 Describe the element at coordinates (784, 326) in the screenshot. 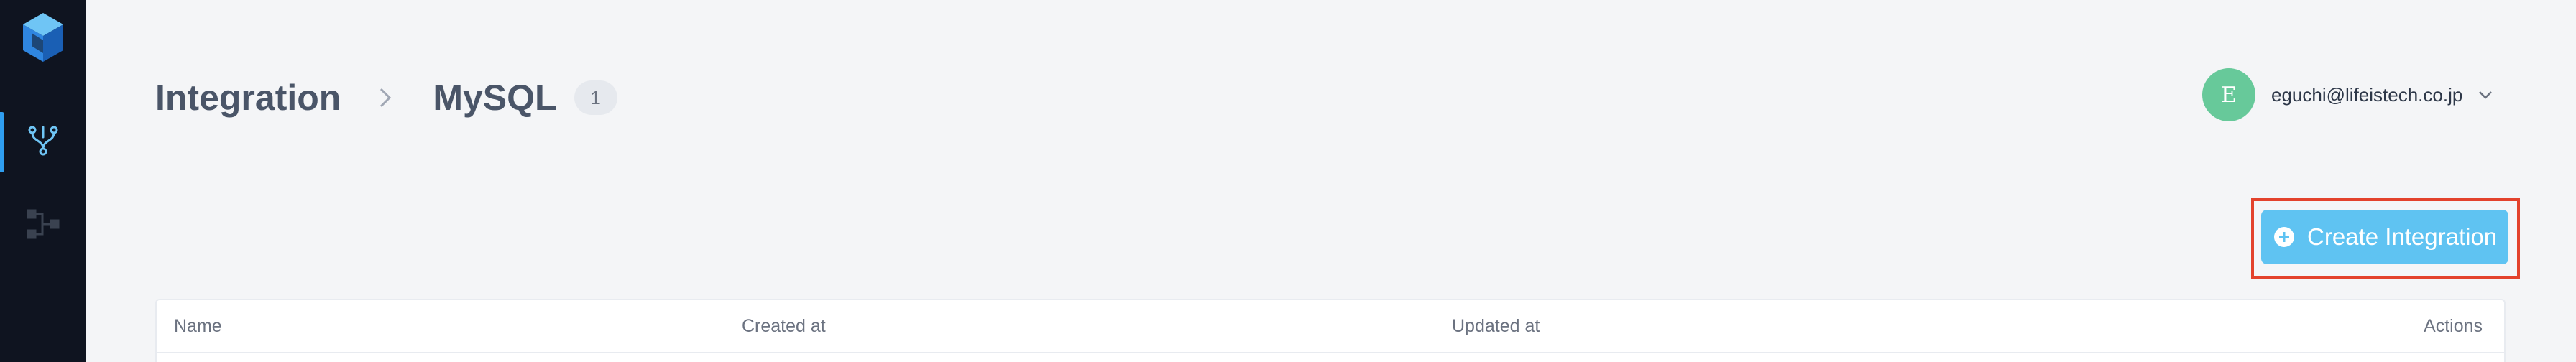

I see `column-header-created-at: Created at` at that location.